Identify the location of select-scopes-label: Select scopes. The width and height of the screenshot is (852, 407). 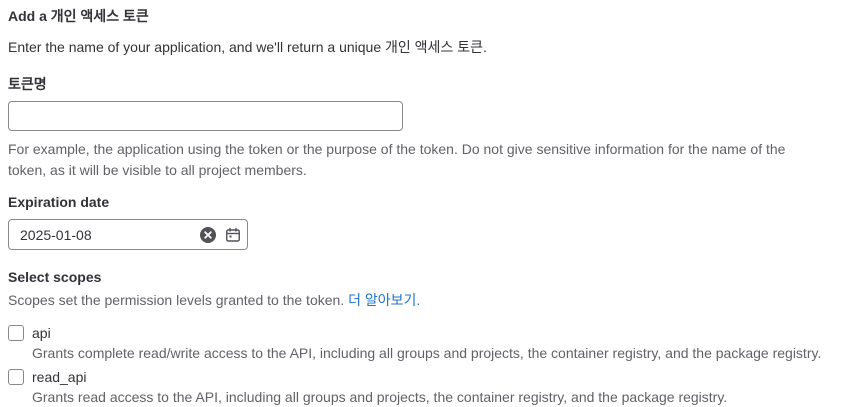
(55, 277).